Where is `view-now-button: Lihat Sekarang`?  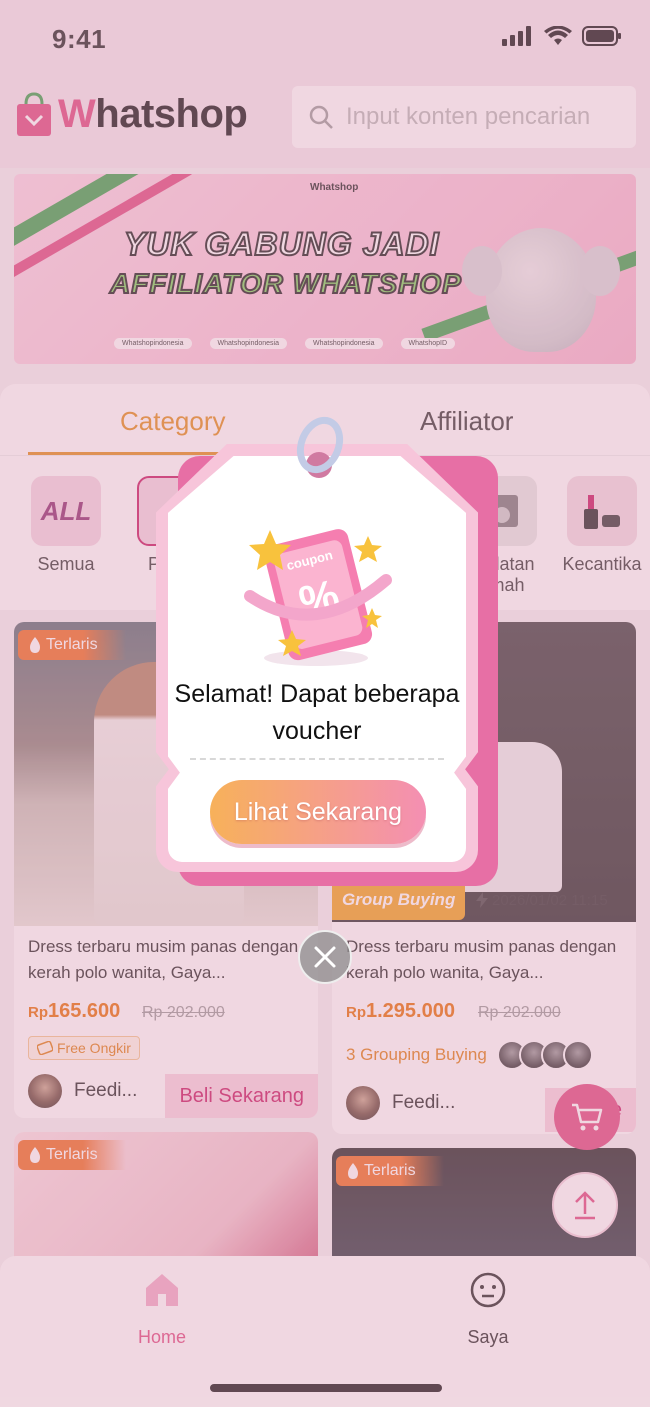 view-now-button: Lihat Sekarang is located at coordinates (318, 812).